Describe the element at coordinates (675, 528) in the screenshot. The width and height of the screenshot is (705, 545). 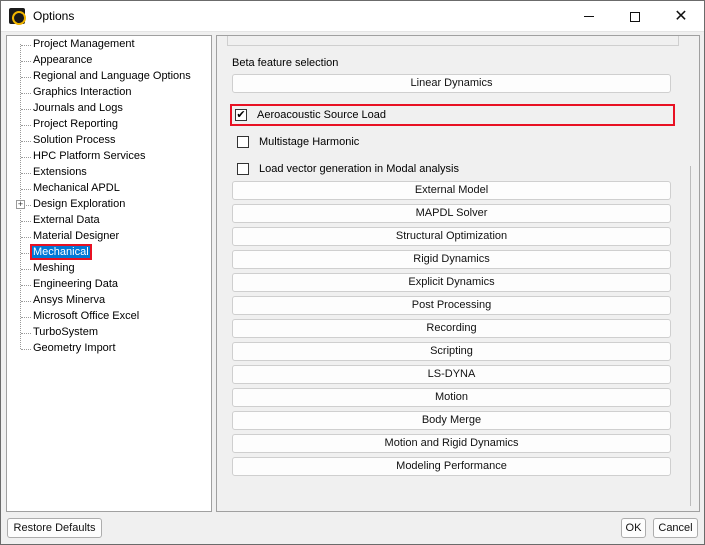
I see `cancel-button: Cancel` at that location.